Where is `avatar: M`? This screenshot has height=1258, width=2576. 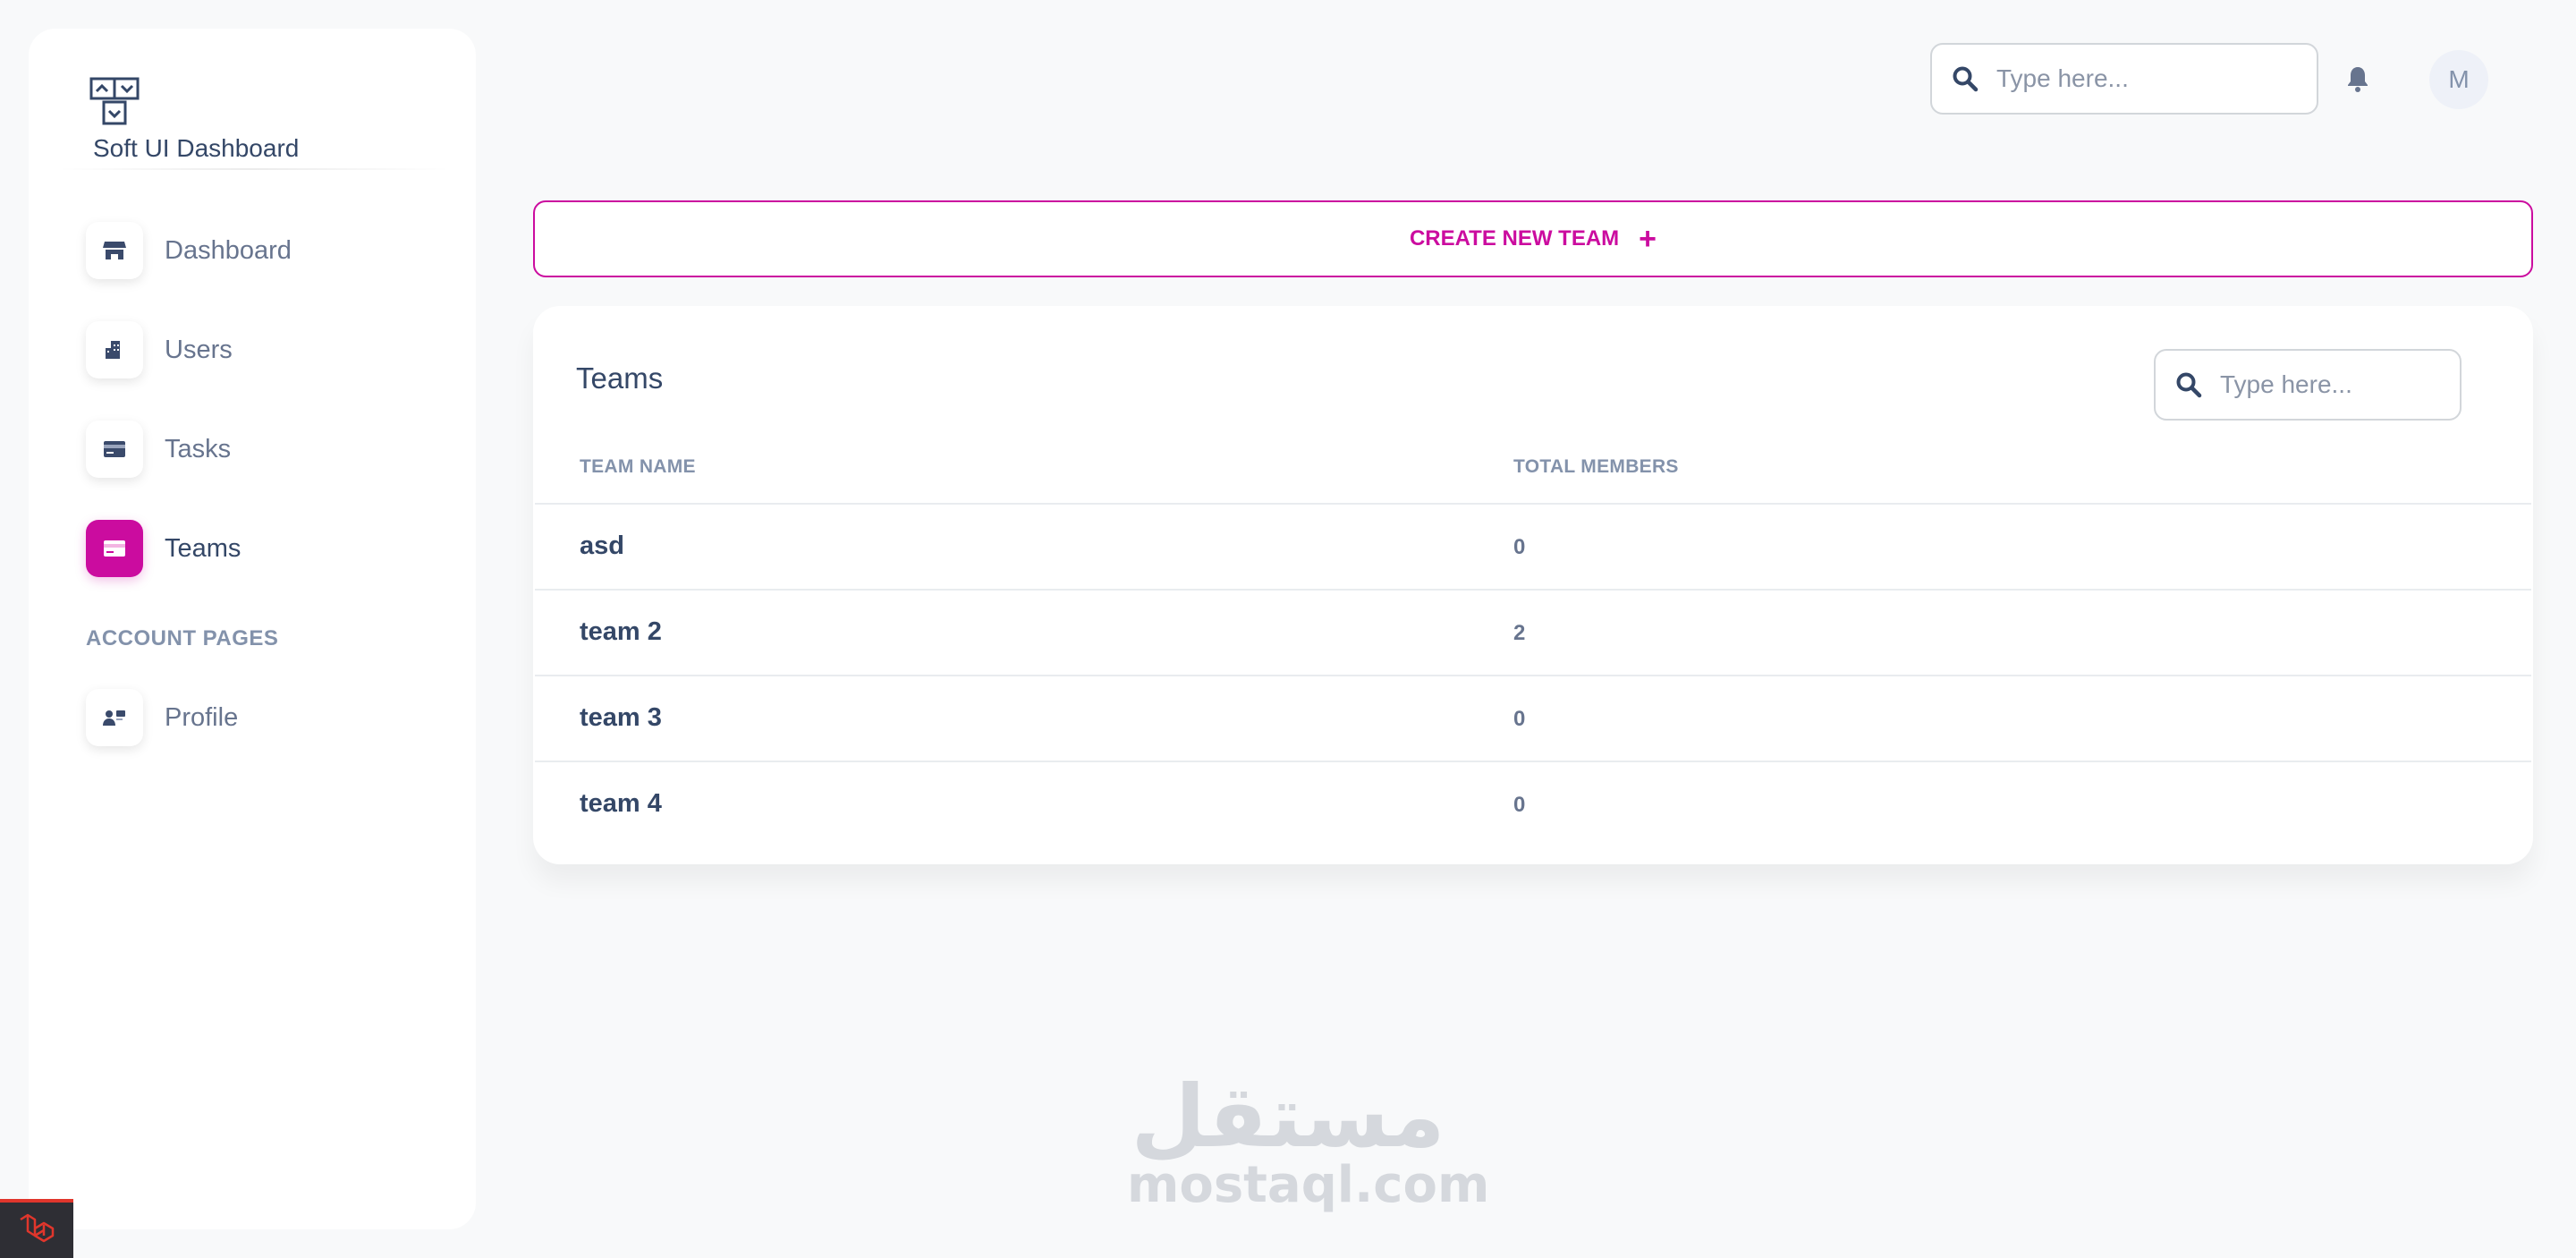
avatar: M is located at coordinates (2458, 79).